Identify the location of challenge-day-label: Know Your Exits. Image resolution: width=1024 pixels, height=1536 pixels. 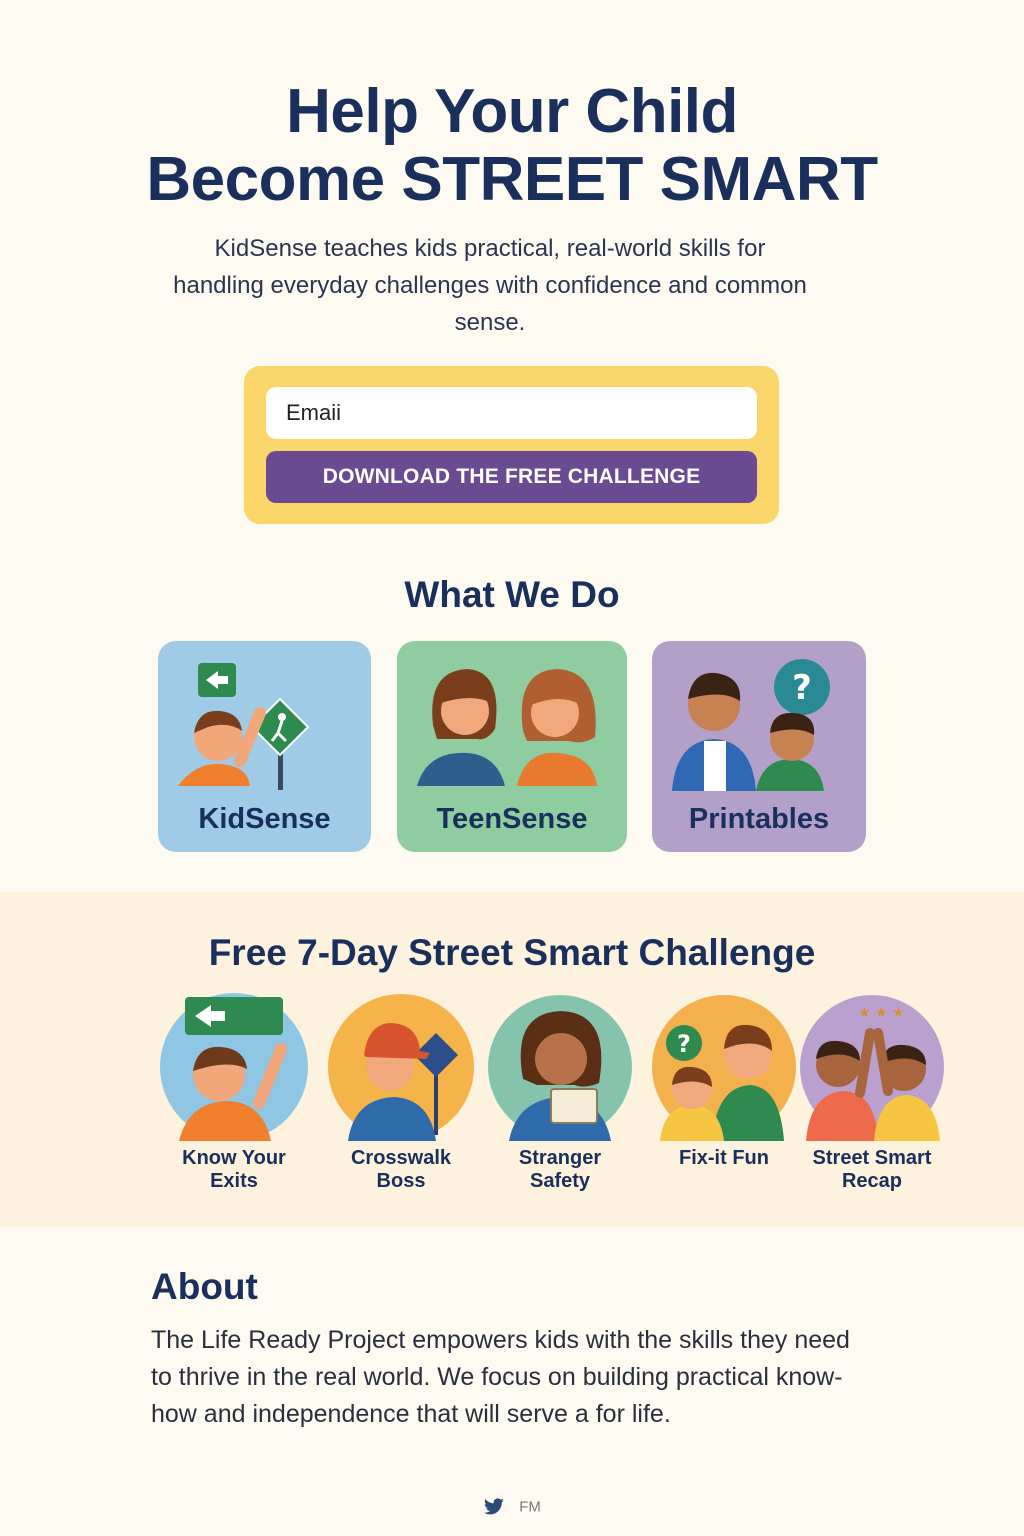
(234, 1170).